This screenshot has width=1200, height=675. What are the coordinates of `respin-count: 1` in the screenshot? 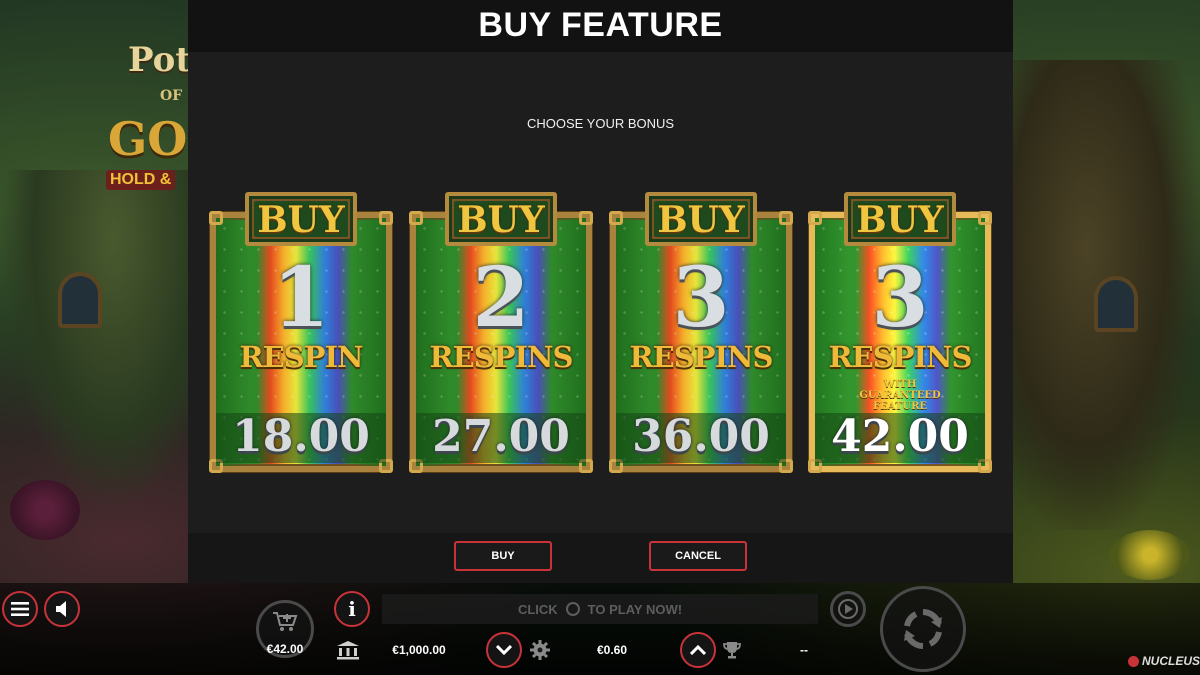 It's located at (301, 298).